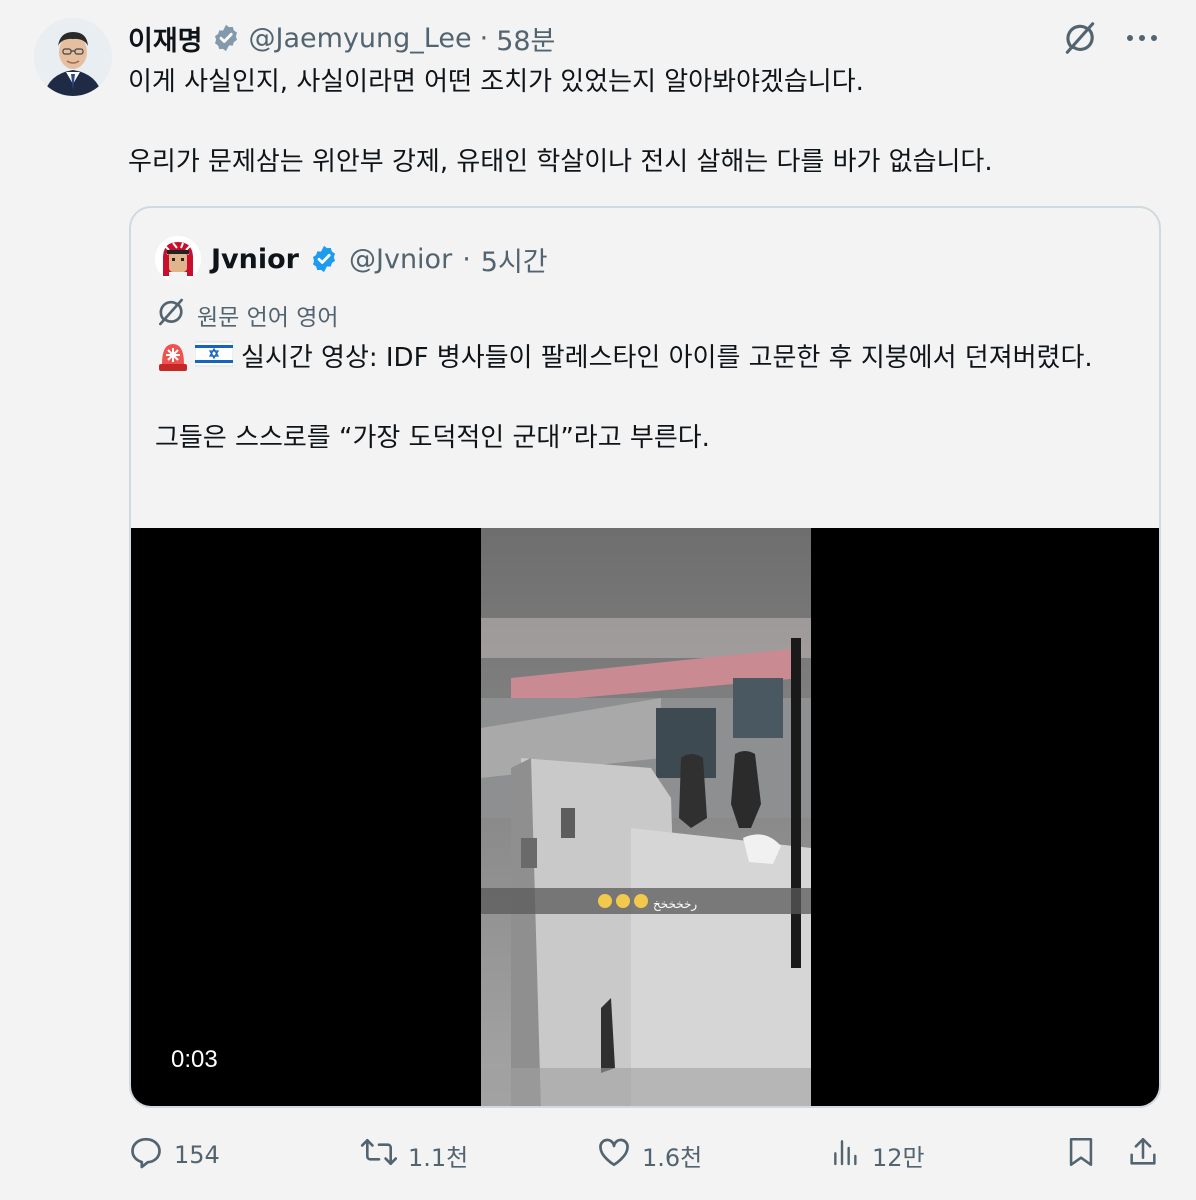  I want to click on author-avatar-image, so click(73, 57).